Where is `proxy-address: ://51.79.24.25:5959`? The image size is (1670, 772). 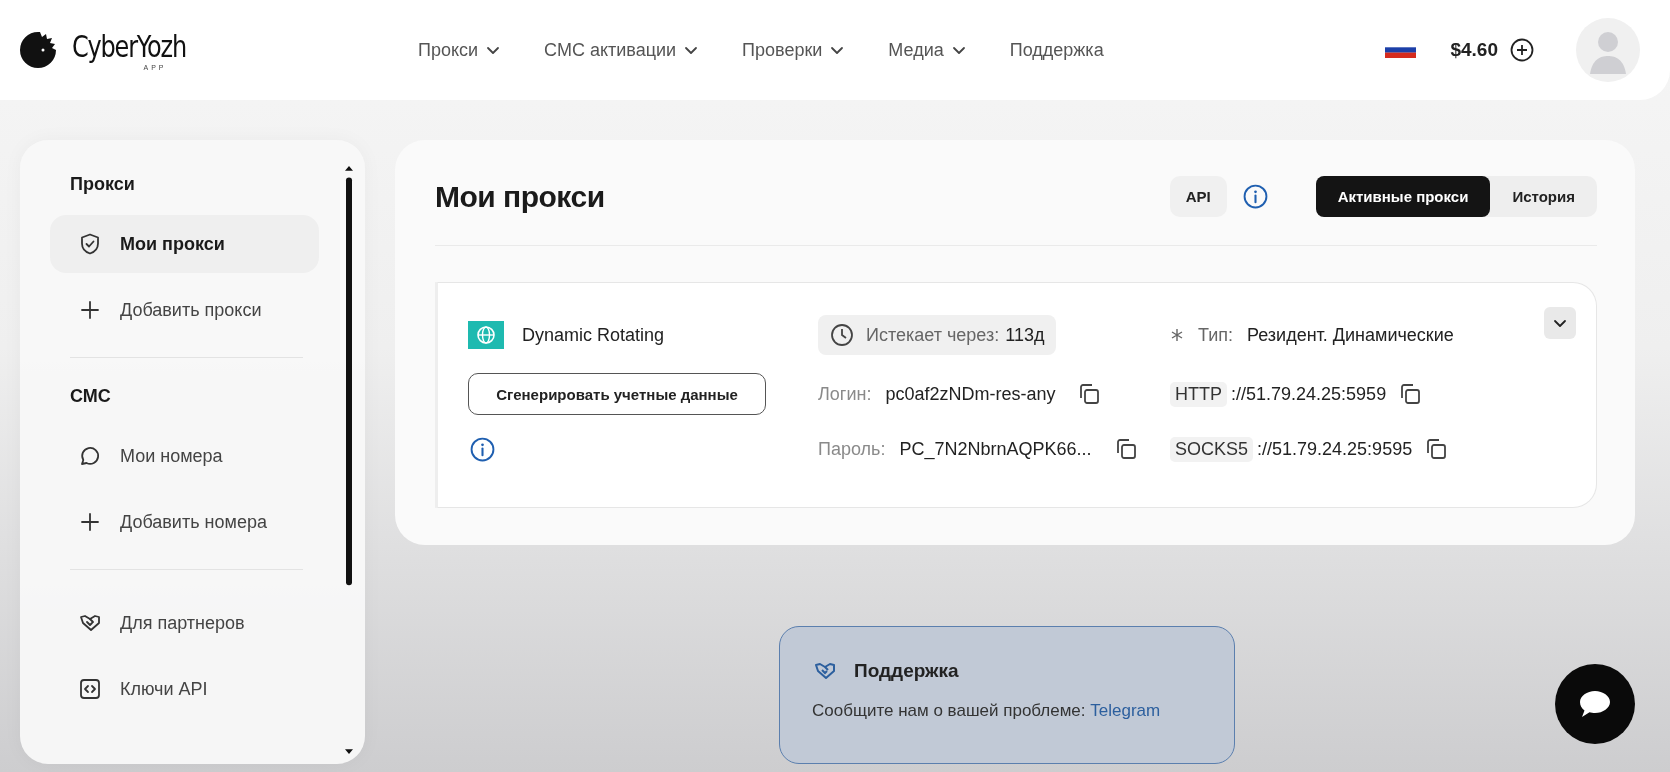
proxy-address: ://51.79.24.25:5959 is located at coordinates (1309, 394).